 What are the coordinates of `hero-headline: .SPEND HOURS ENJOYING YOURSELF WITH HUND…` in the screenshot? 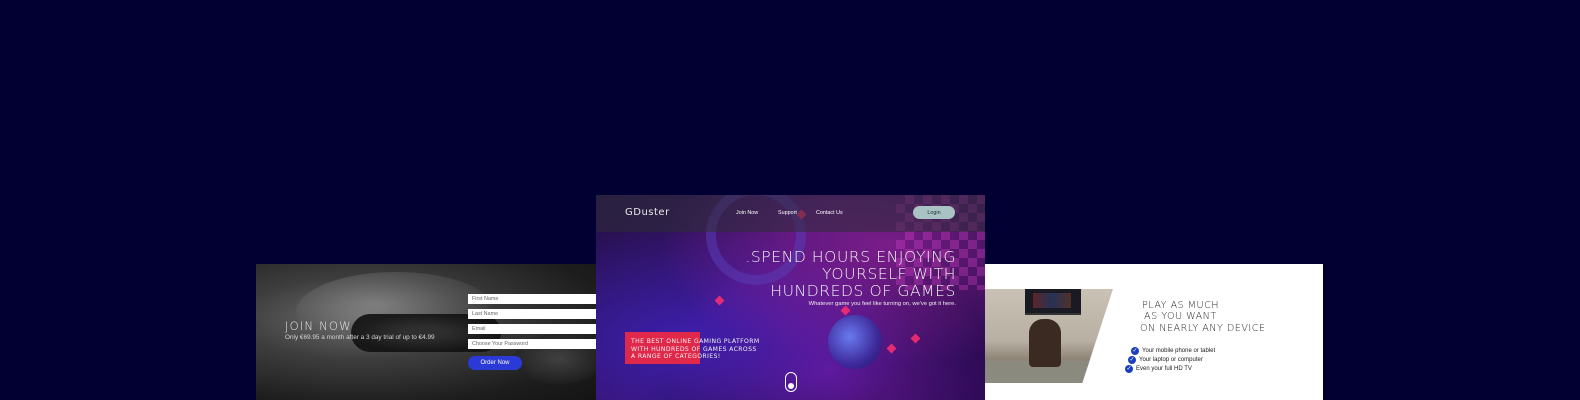 It's located at (846, 274).